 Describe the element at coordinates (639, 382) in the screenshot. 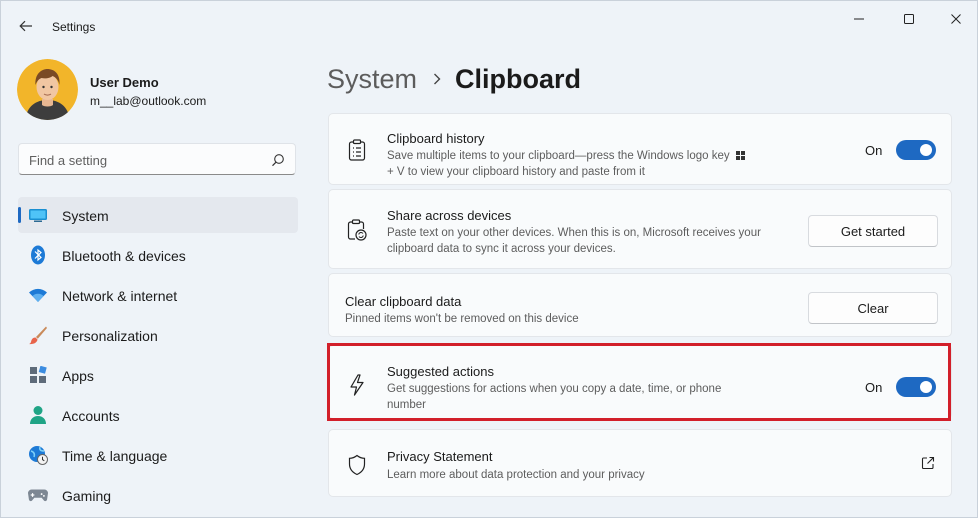

I see `highlight-annotation` at that location.